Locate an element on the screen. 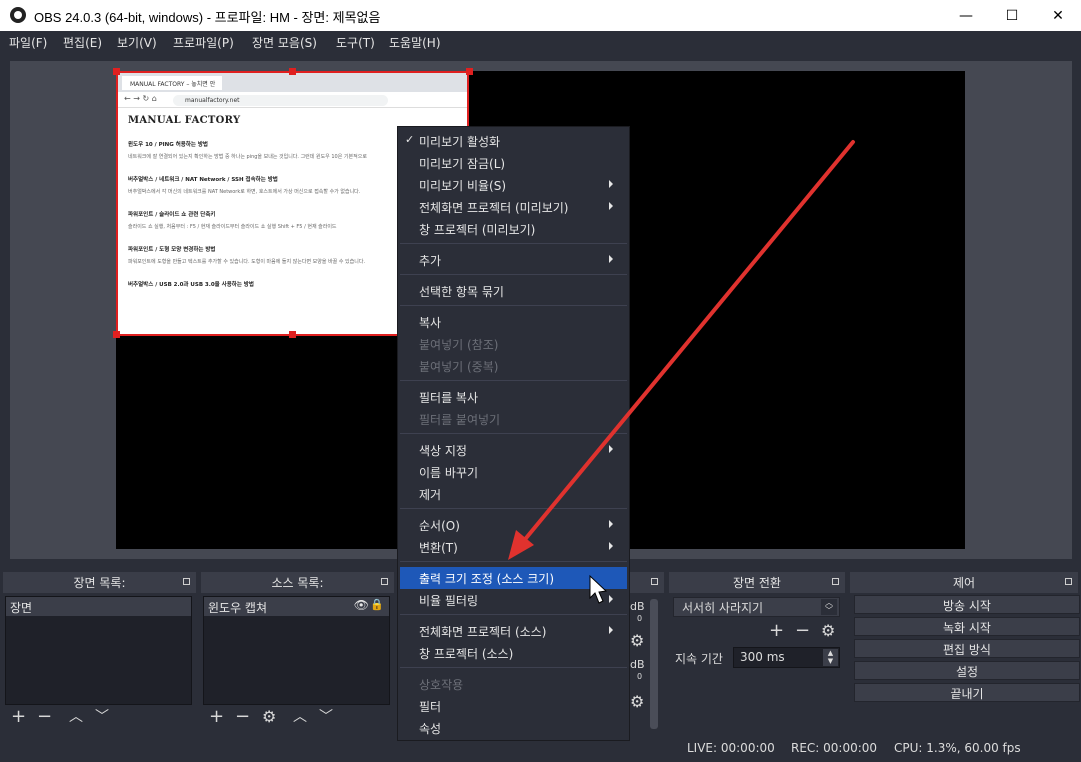 The width and height of the screenshot is (1081, 762). menu-view: 보기(V) is located at coordinates (137, 42).